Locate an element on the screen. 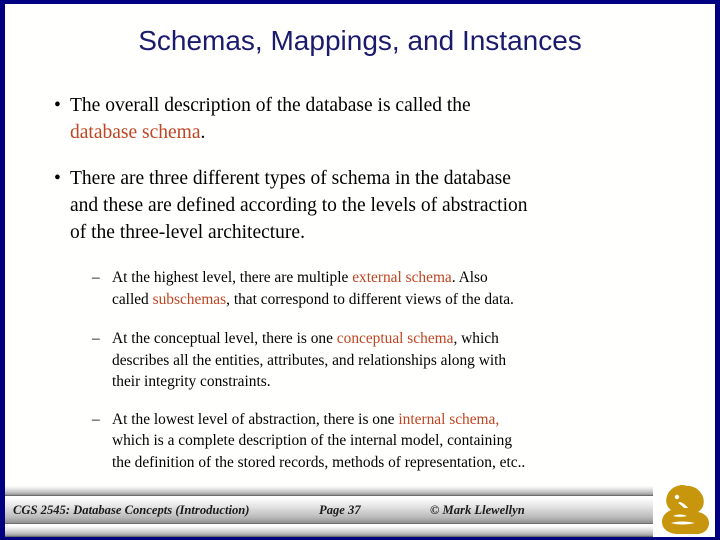 The width and height of the screenshot is (720, 540). ucf-pegasus-logo is located at coordinates (684, 510).